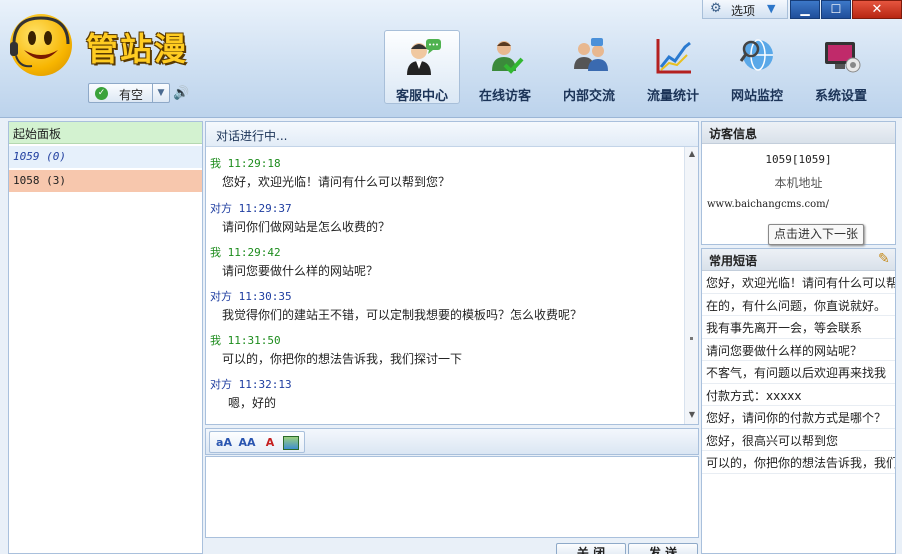  I want to click on phrase-item: 可以的，你把你的想法告诉我，我们, so click(798, 462).